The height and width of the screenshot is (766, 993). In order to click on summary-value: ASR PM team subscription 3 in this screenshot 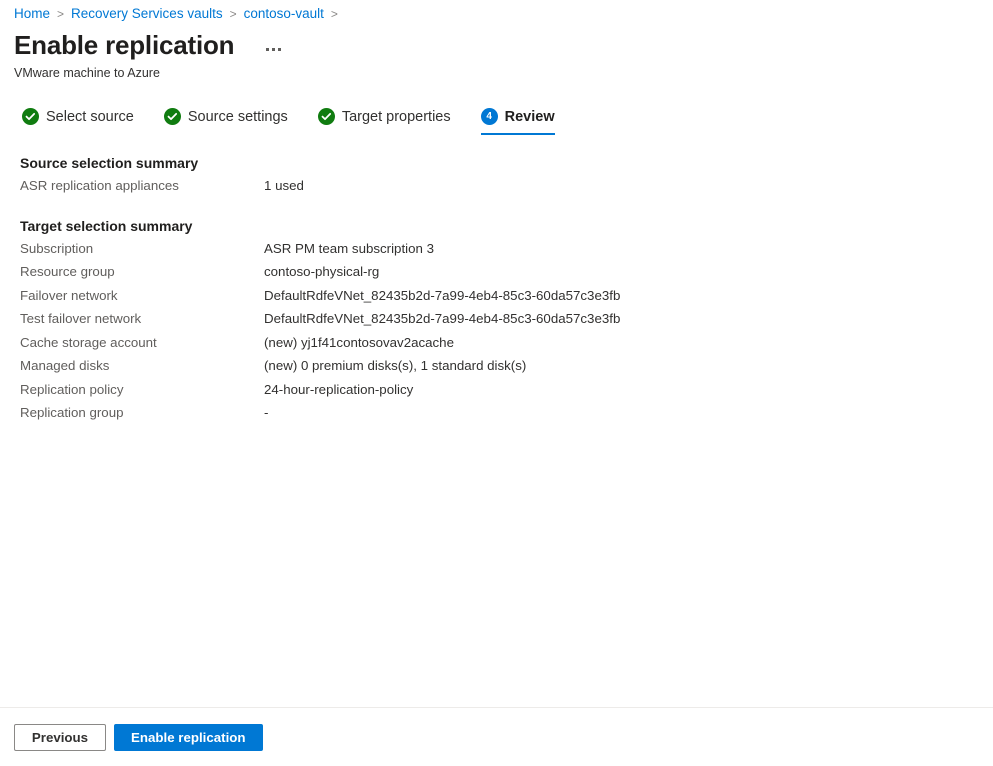, I will do `click(349, 248)`.